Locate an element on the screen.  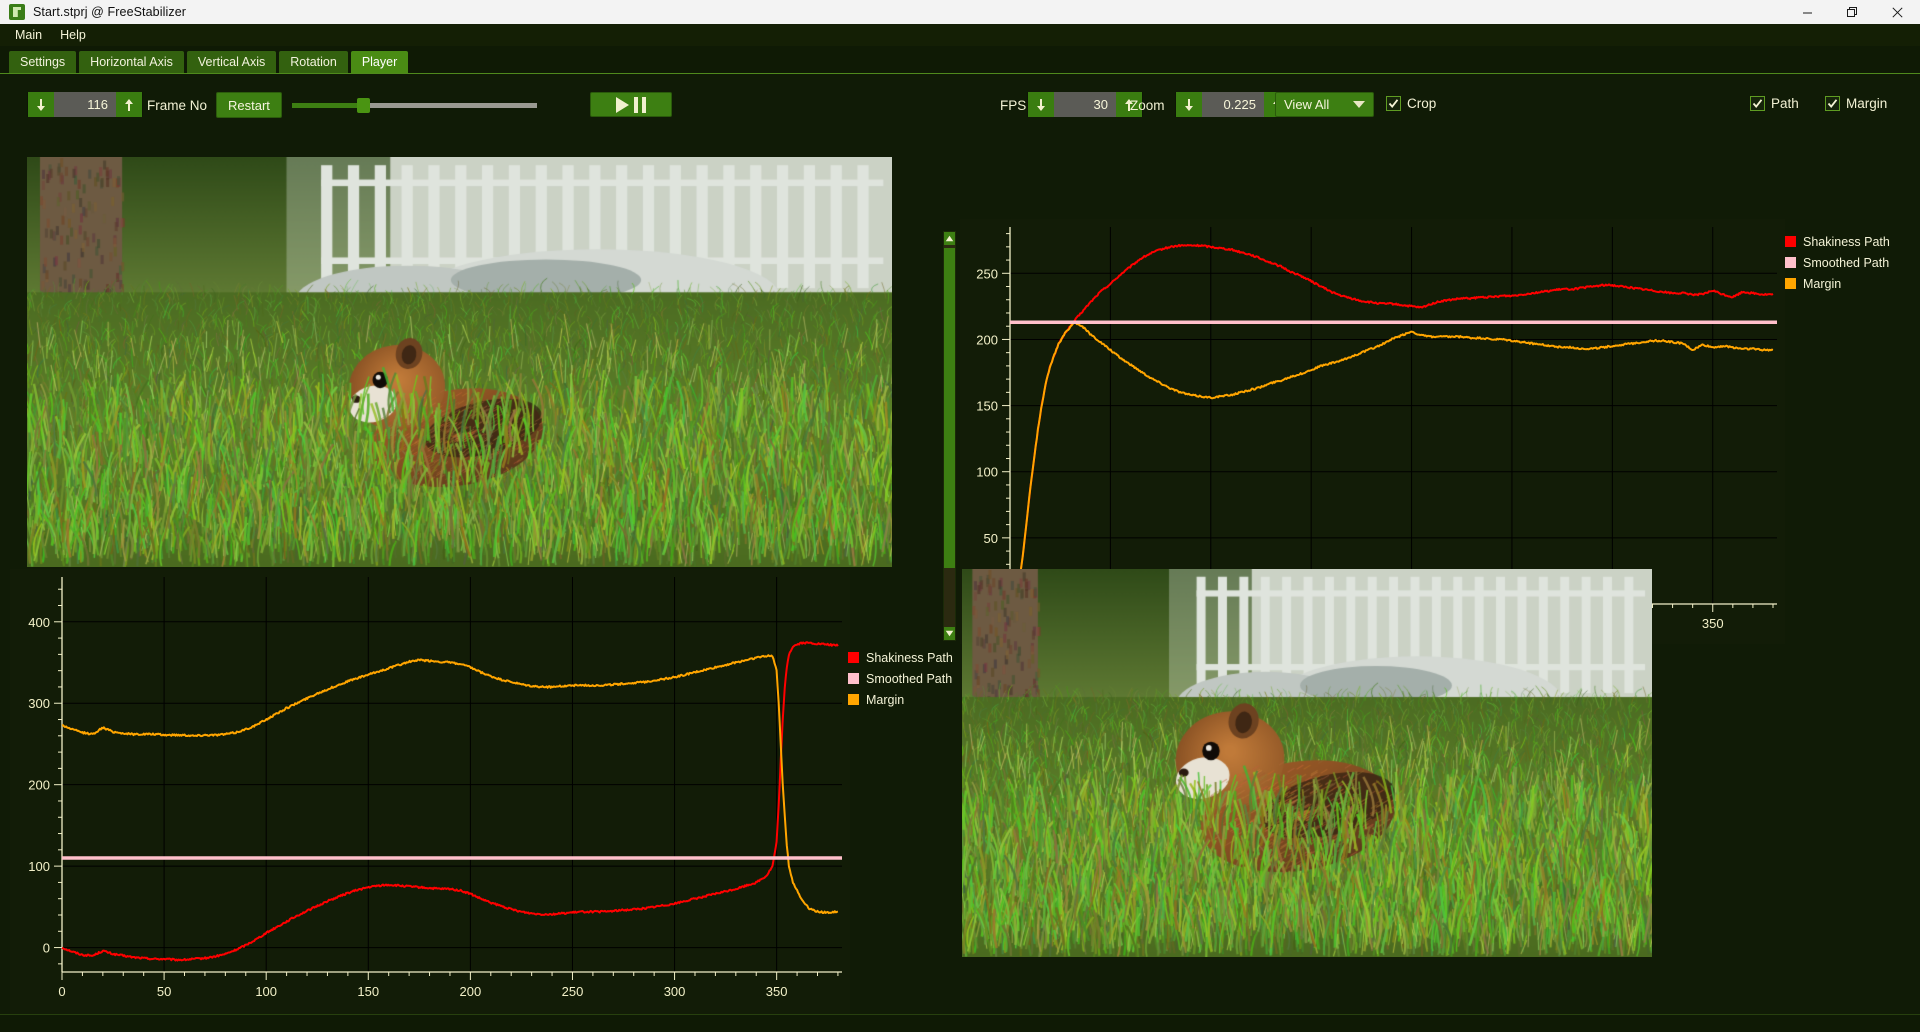
frame-no-decrement-button is located at coordinates (41, 104).